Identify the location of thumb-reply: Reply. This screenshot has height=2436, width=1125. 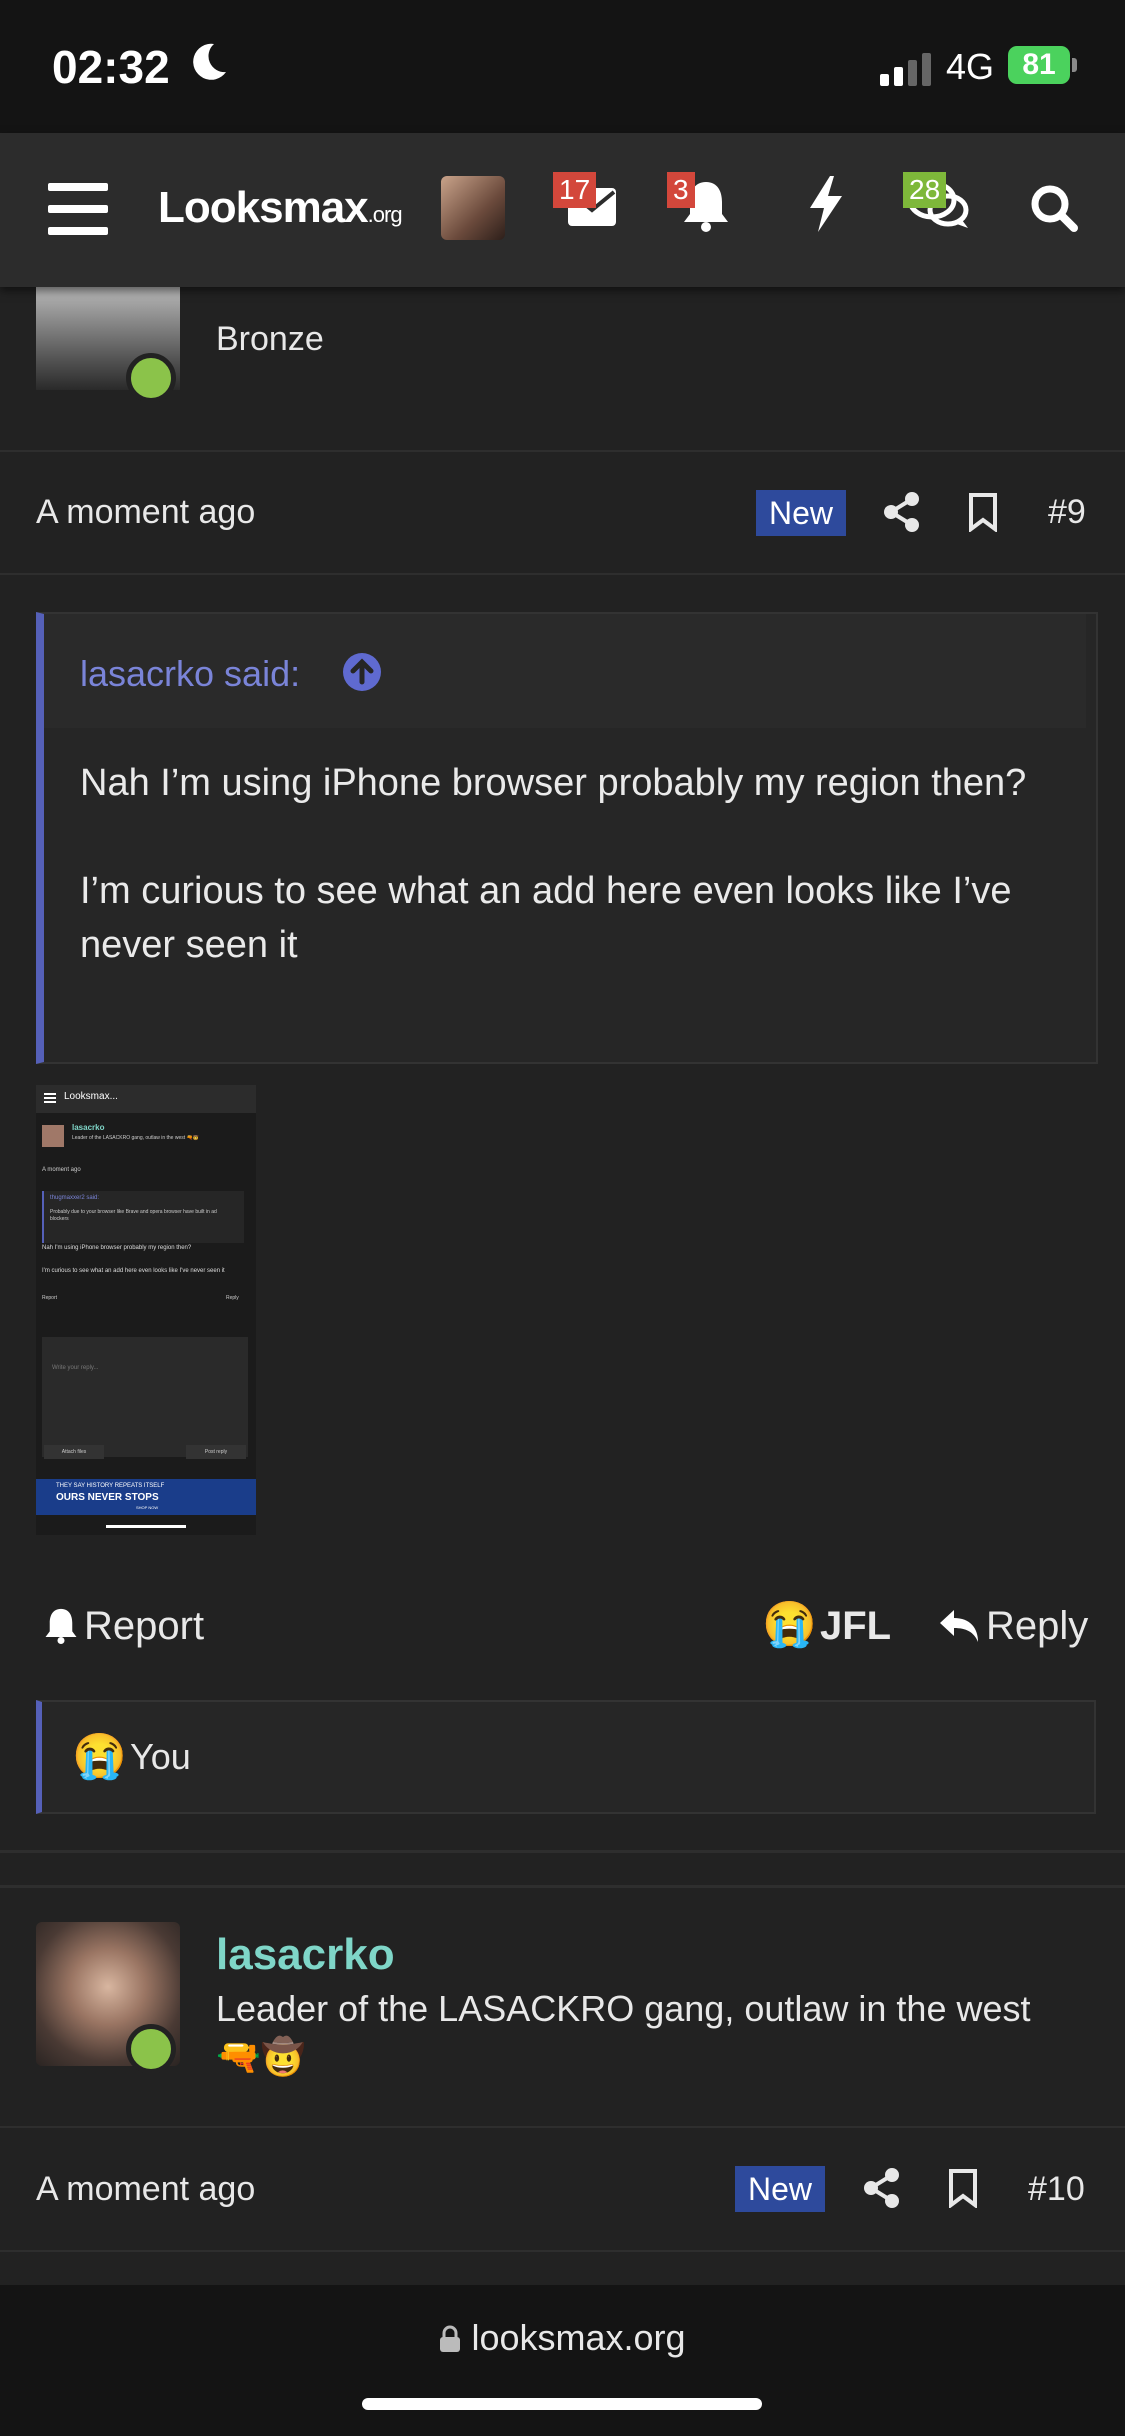
(232, 1298).